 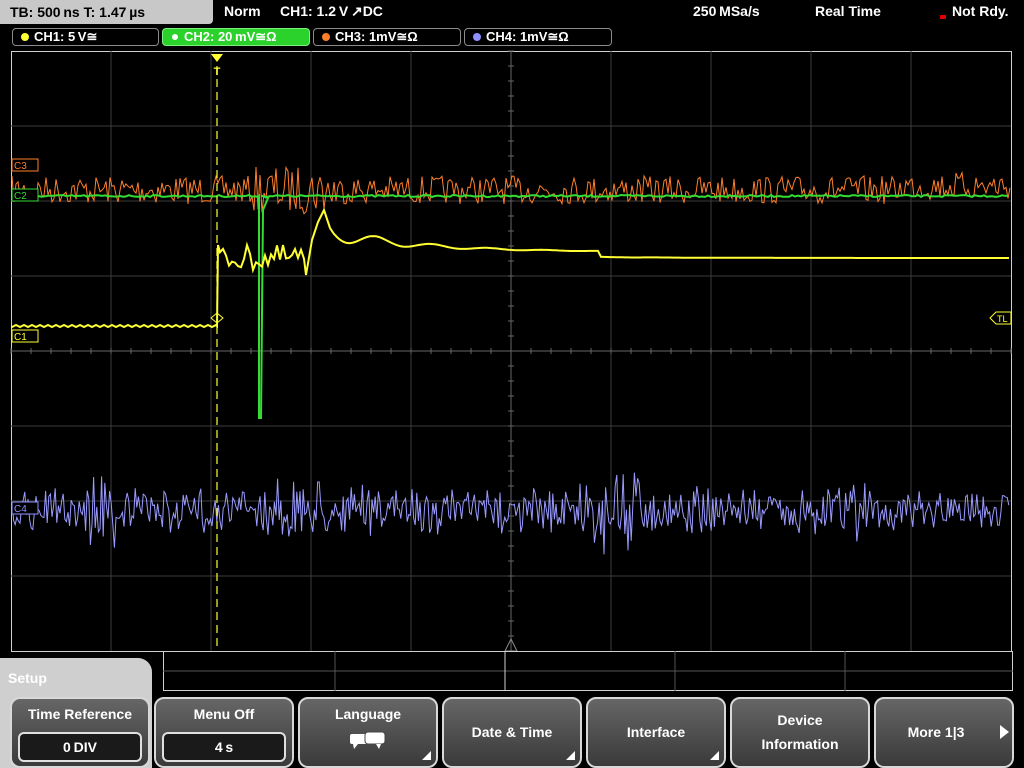 I want to click on softkey-label-line1: Device, so click(x=800, y=720).